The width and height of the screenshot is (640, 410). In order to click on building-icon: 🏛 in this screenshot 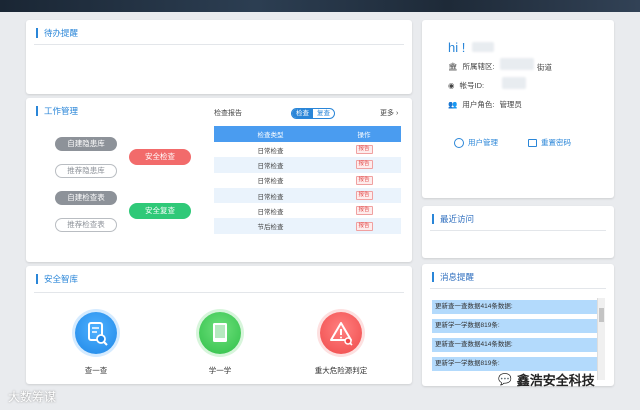, I will do `click(453, 66)`.